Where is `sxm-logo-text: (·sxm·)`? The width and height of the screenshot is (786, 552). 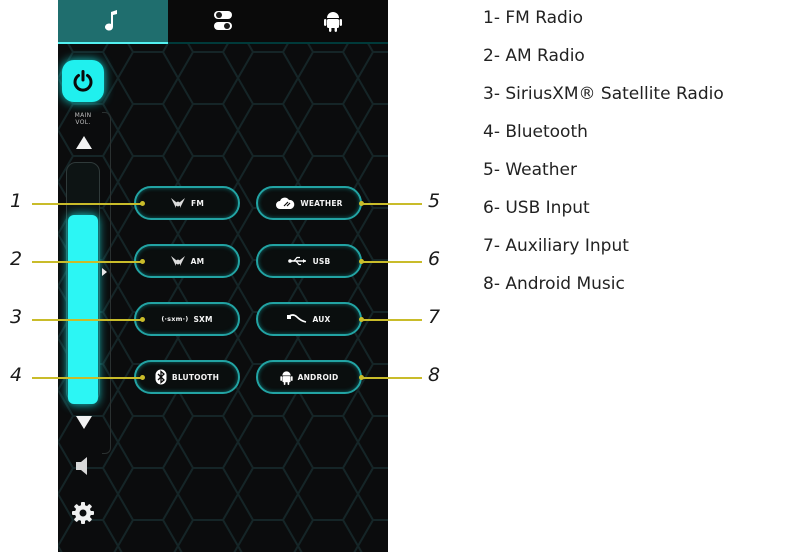
sxm-logo-text: (·sxm·) is located at coordinates (175, 319).